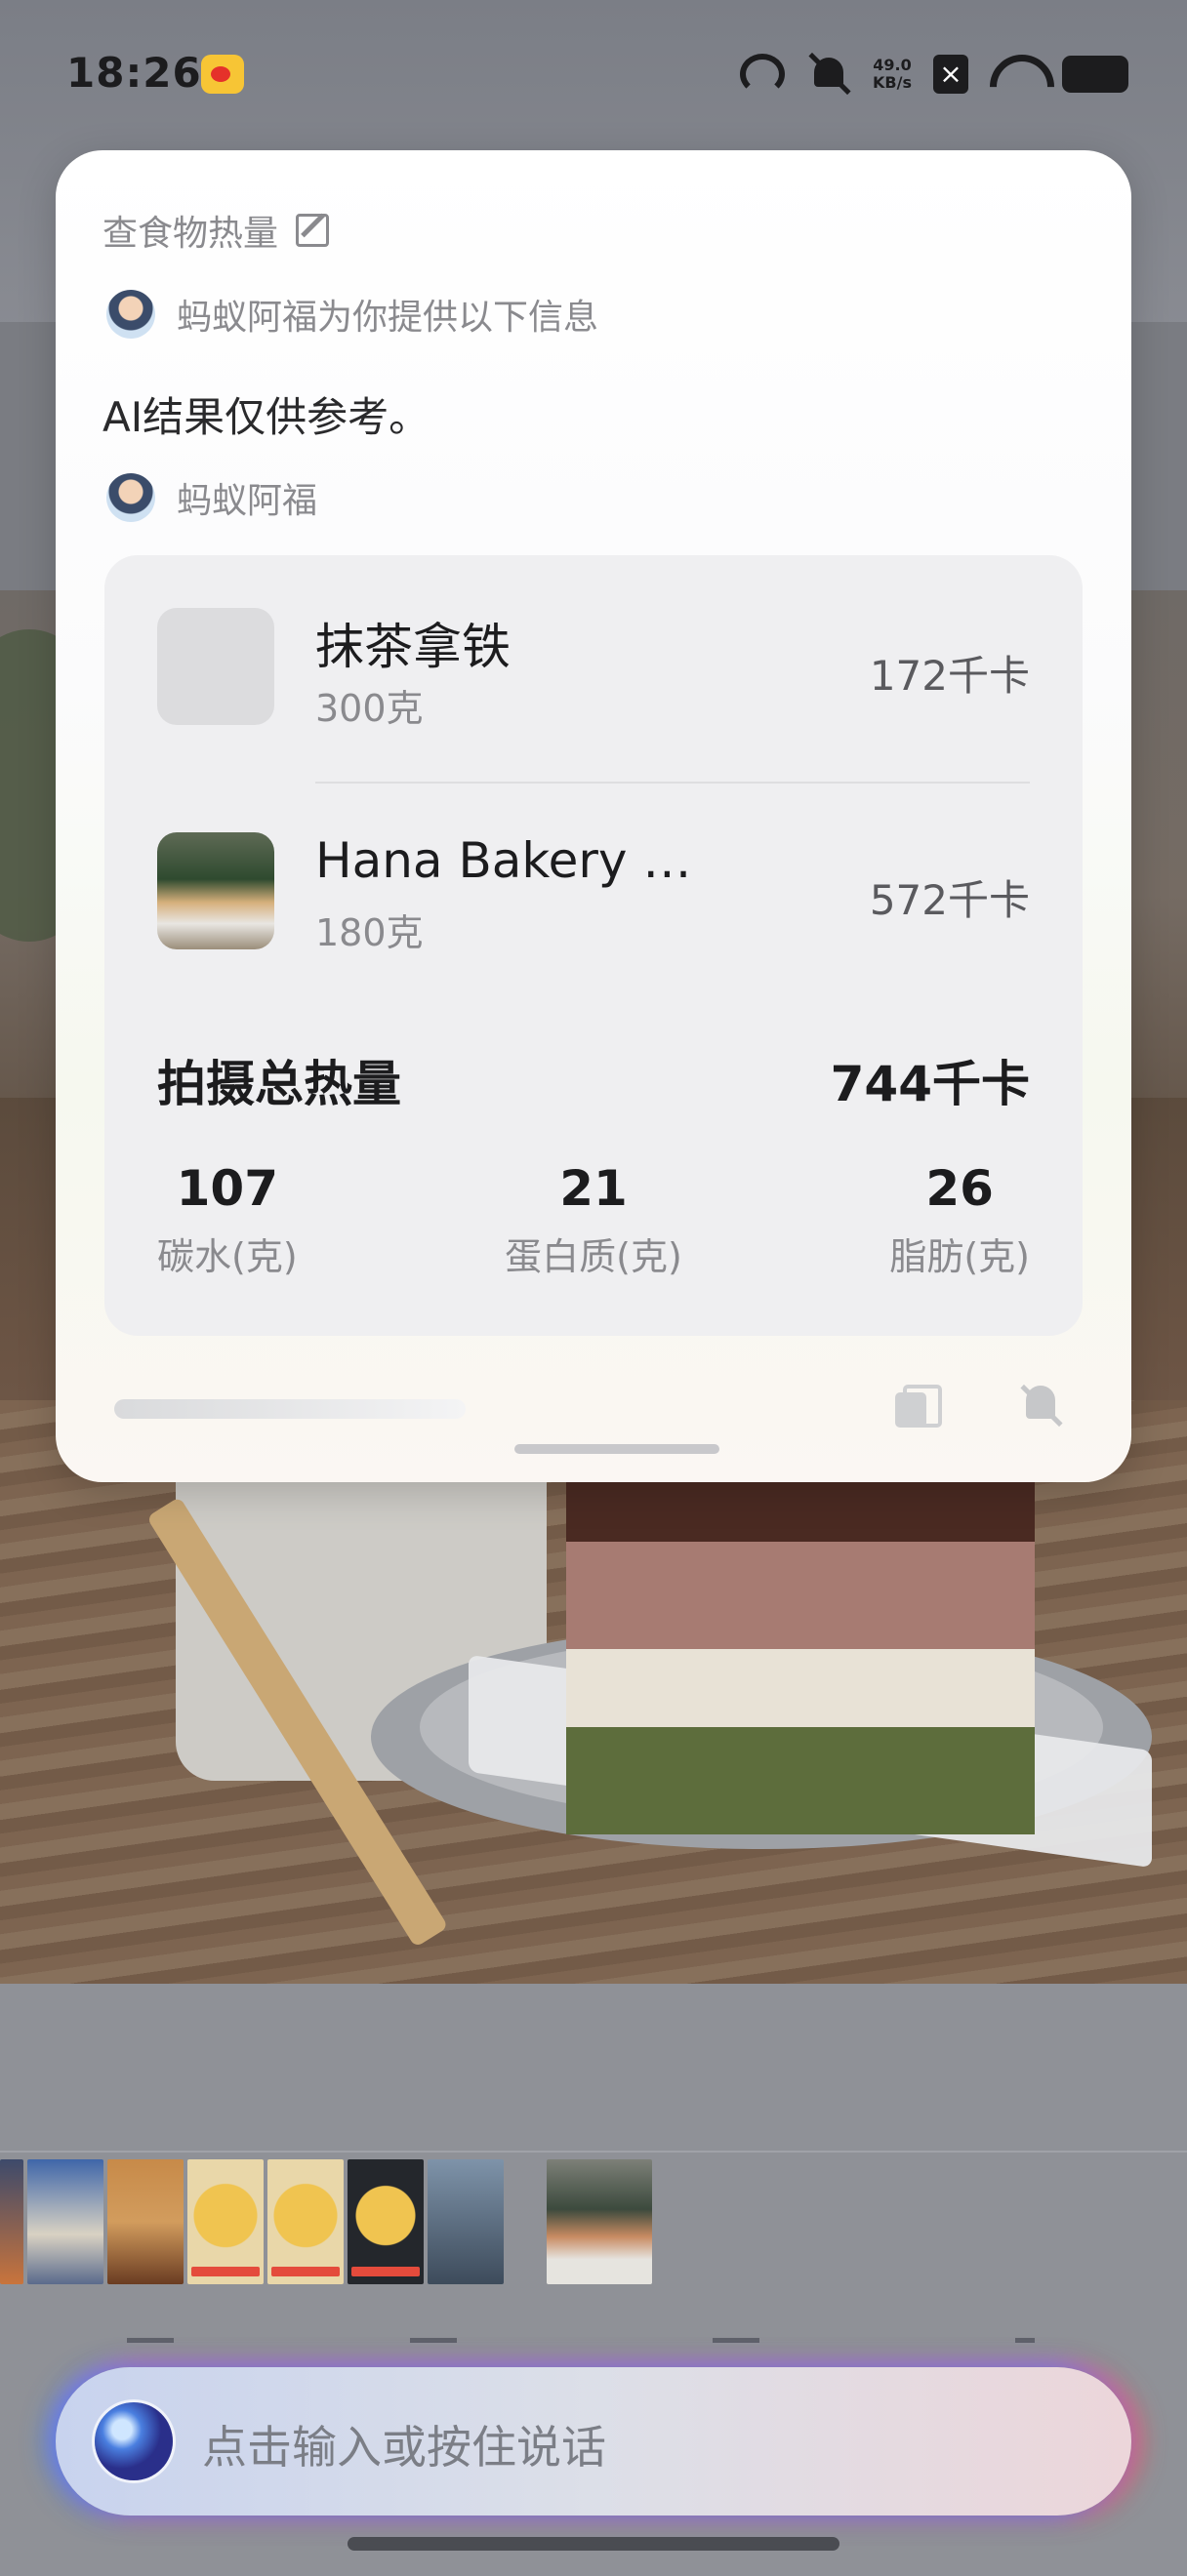  What do you see at coordinates (1025, 2352) in the screenshot?
I see `more-icon` at bounding box center [1025, 2352].